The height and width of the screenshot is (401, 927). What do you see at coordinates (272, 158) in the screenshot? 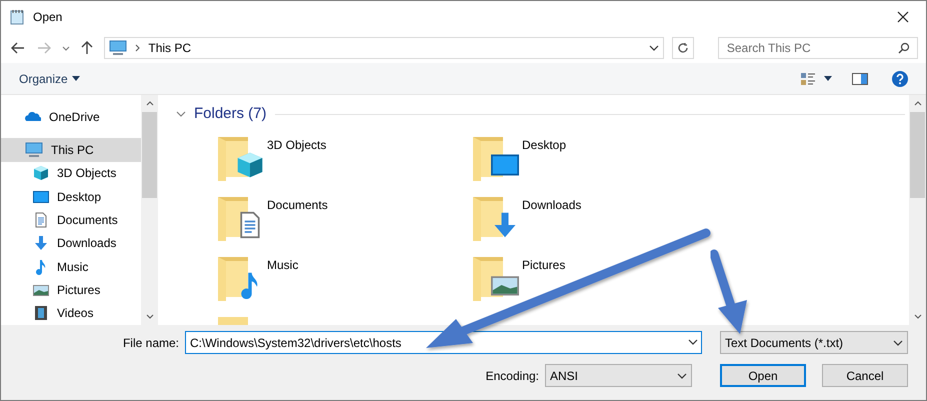
I see `folder-item: 3D Objects` at bounding box center [272, 158].